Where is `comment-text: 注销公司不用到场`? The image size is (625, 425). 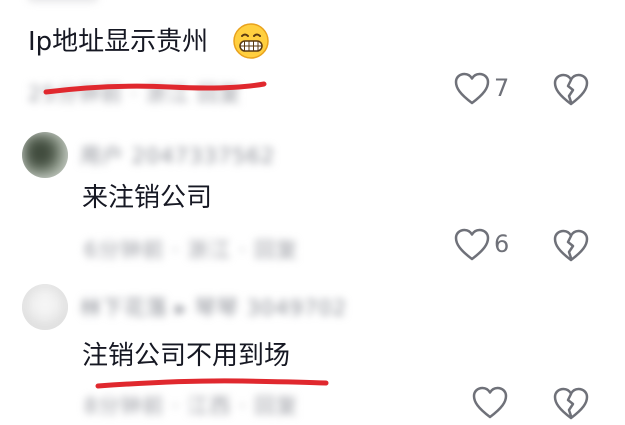
comment-text: 注销公司不用到场 is located at coordinates (186, 356).